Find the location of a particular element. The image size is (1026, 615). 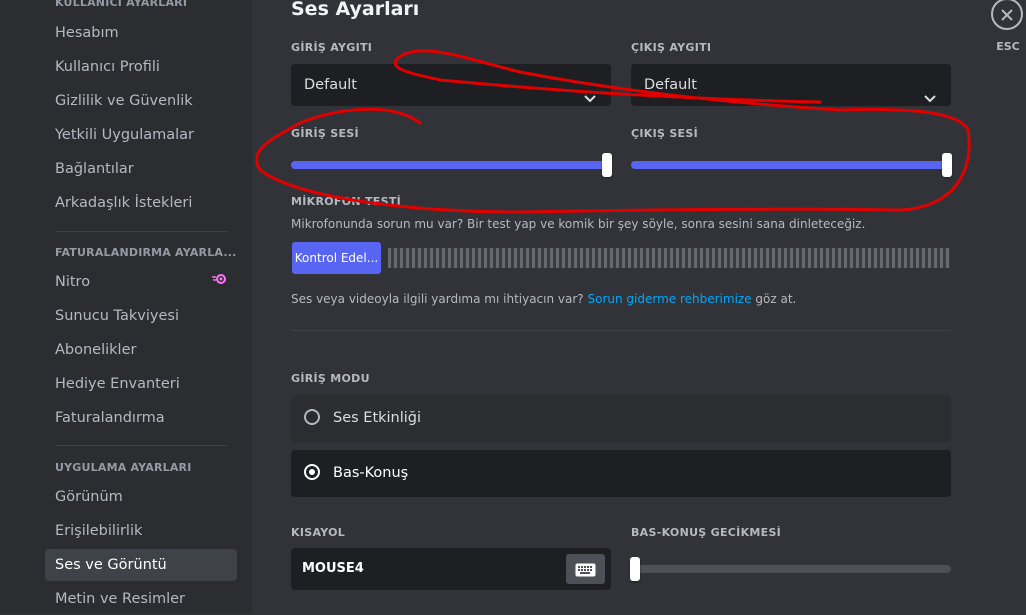

sidebar-item-kullanici-profili: Kullanıcı Profili is located at coordinates (141, 67).